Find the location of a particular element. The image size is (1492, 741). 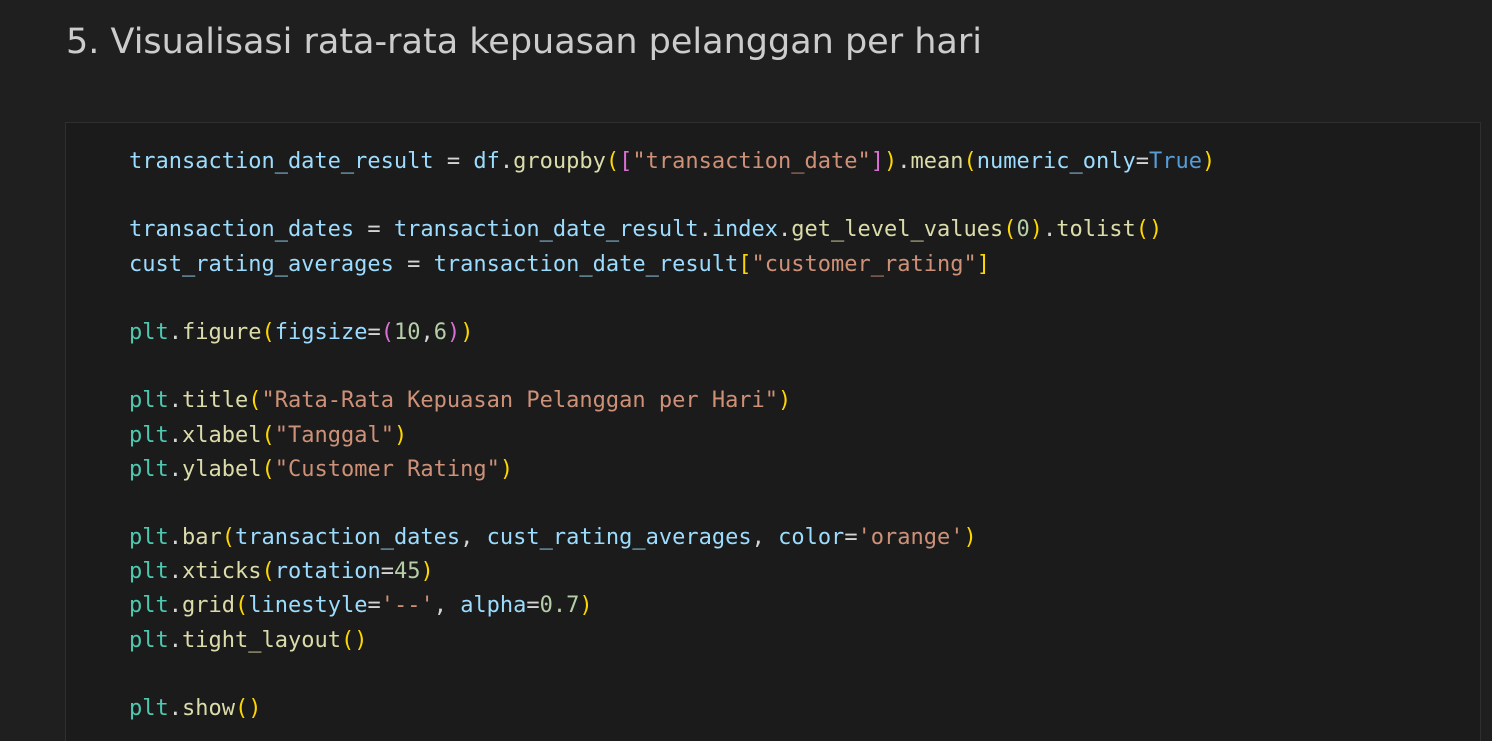

code-token: get_level_values is located at coordinates (897, 230).